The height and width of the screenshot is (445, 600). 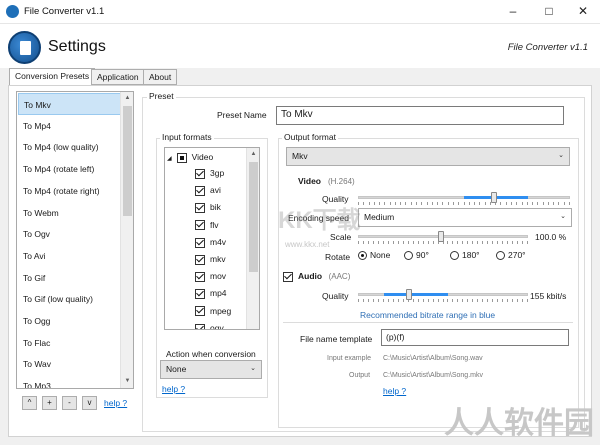 What do you see at coordinates (115, 403) in the screenshot?
I see `presets-help-link: help ?` at bounding box center [115, 403].